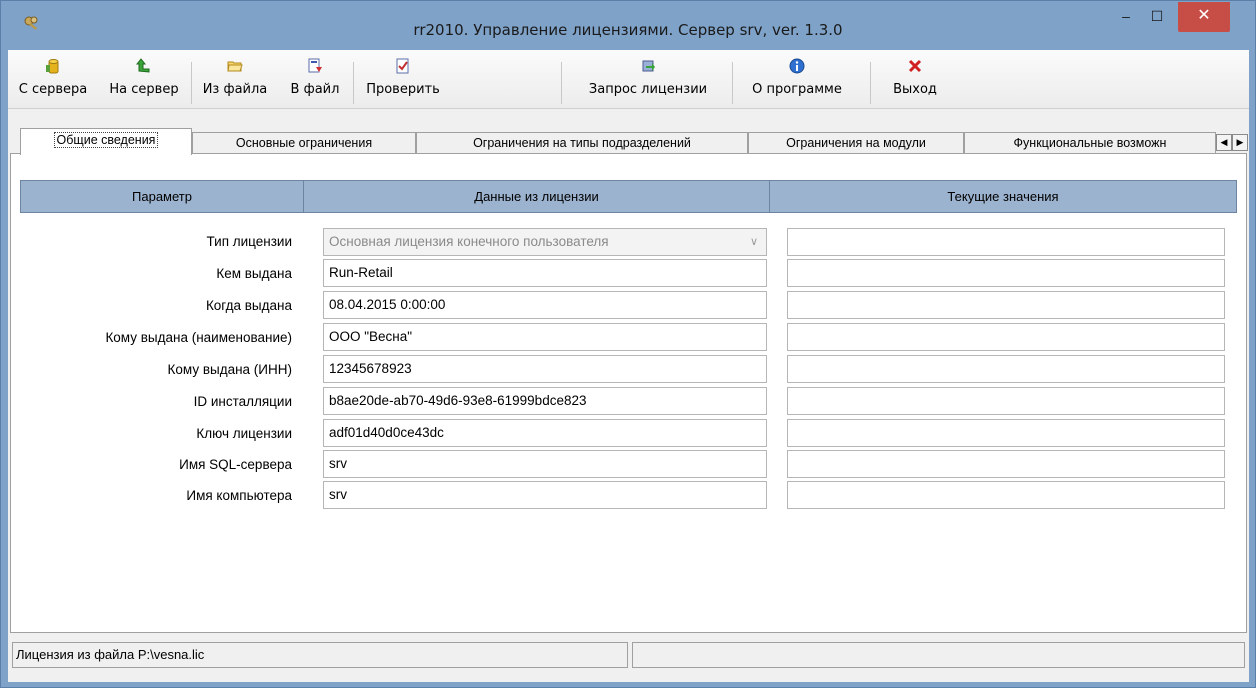 This screenshot has height=688, width=1256. What do you see at coordinates (797, 89) in the screenshot?
I see `about-label: О программе` at bounding box center [797, 89].